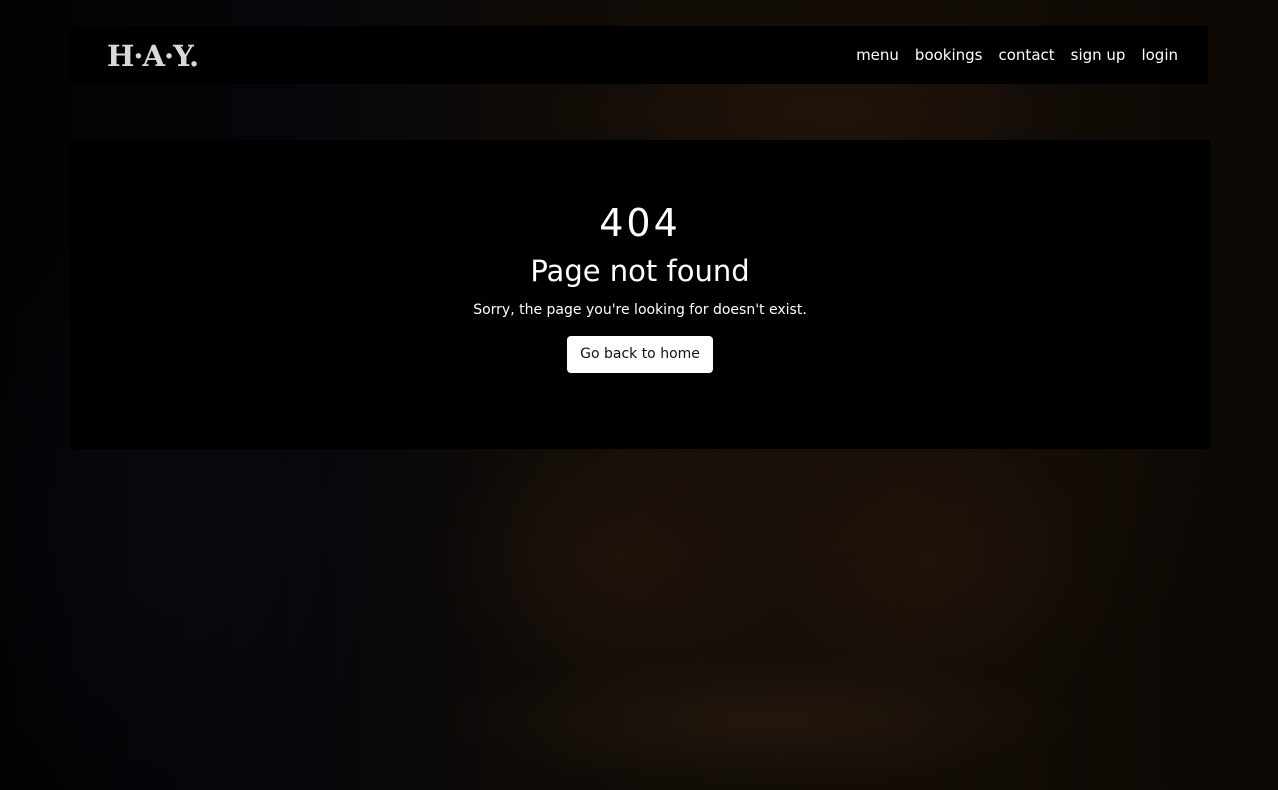 This screenshot has width=1278, height=790. What do you see at coordinates (949, 55) in the screenshot?
I see `nav-link-bookings: bookings` at bounding box center [949, 55].